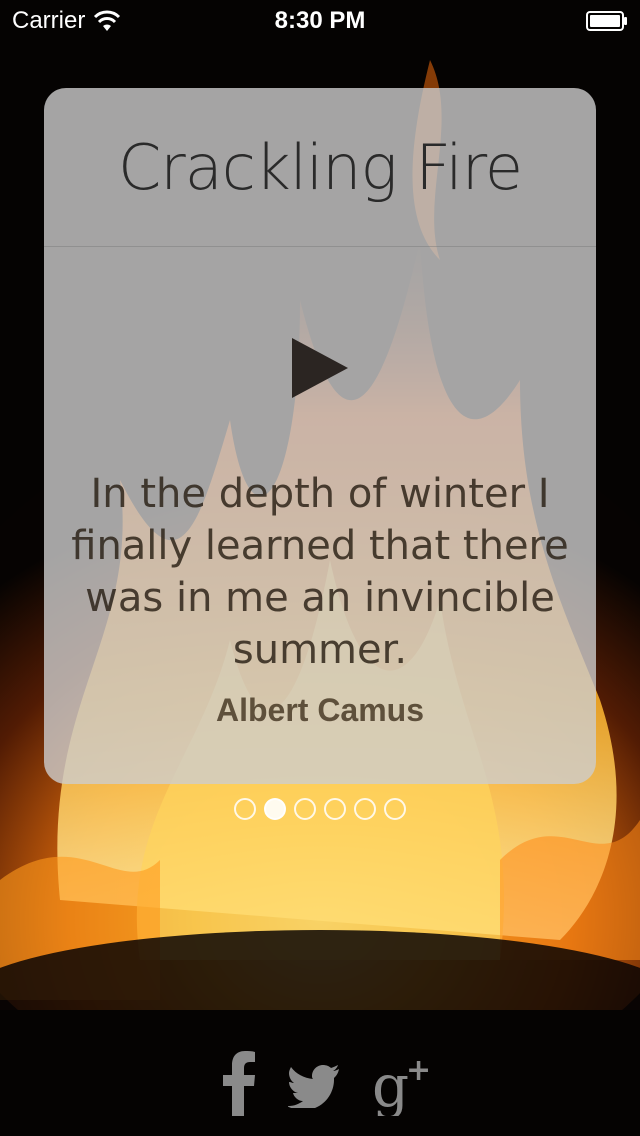  I want to click on google-plus-icon: g +, so click(402, 1085).